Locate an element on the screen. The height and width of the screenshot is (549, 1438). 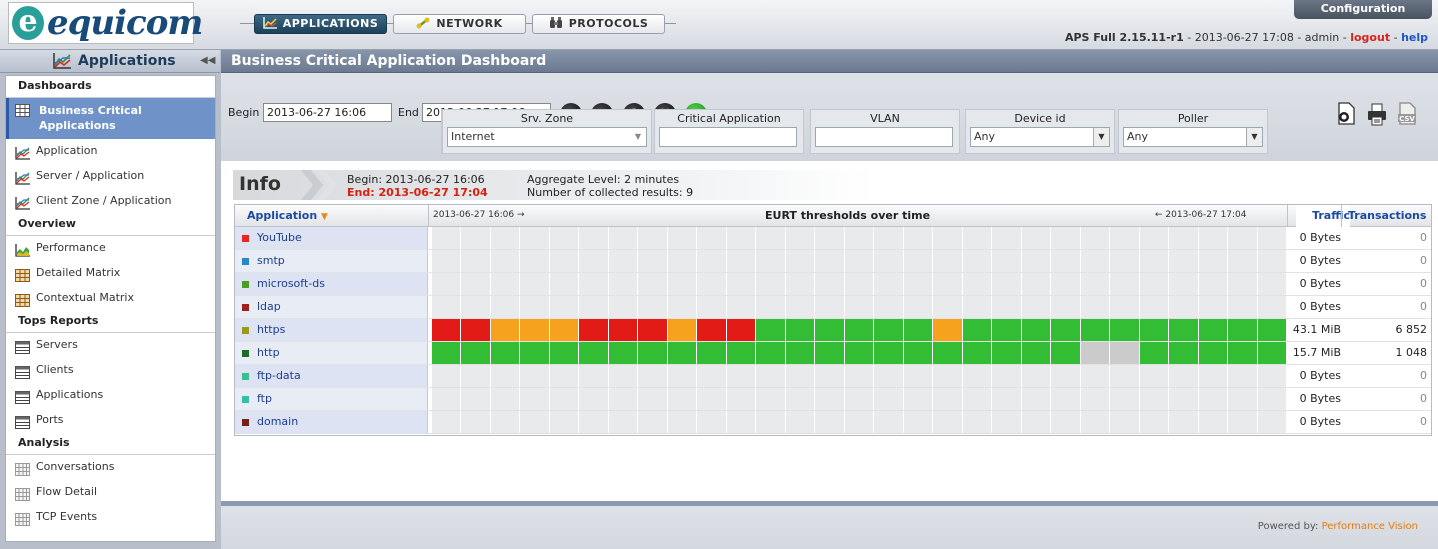
table-row: domain 0 Bytes 0 is located at coordinates (833, 422).